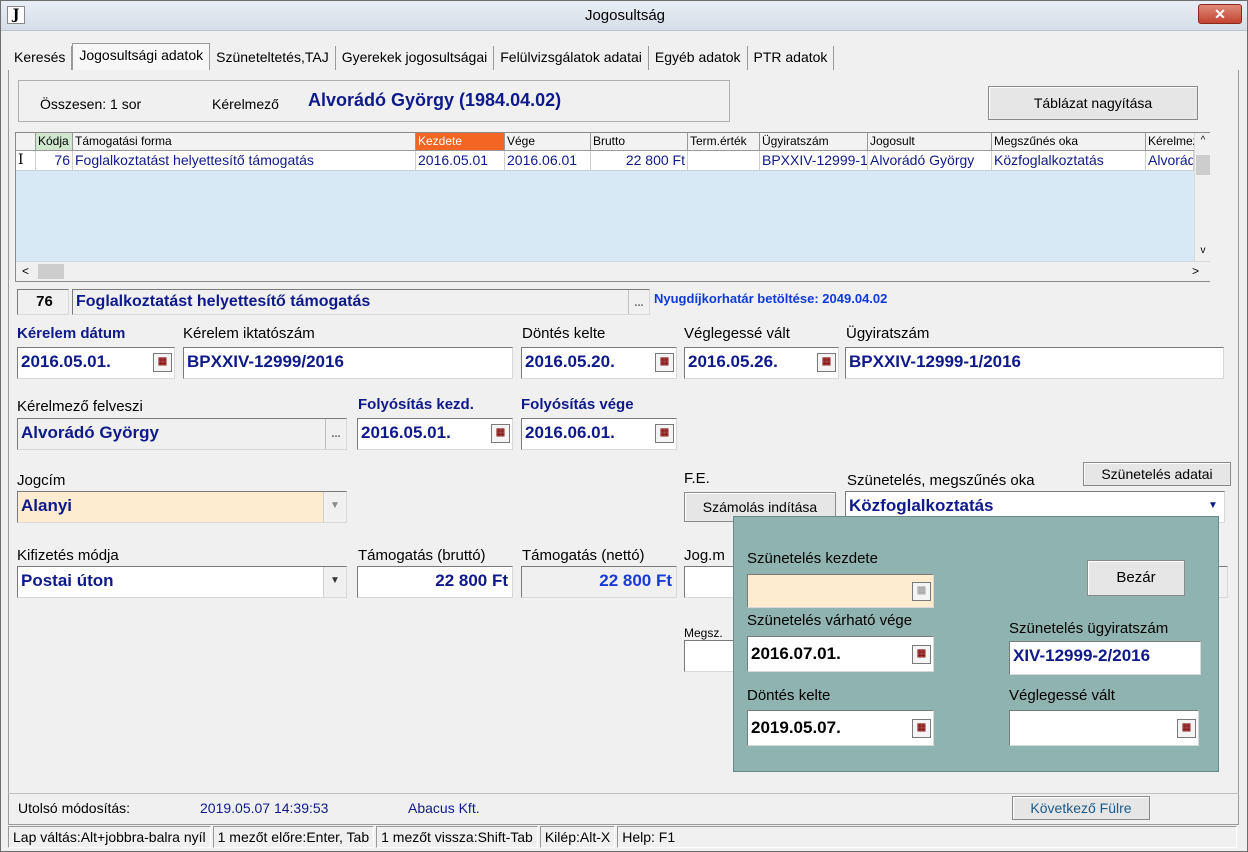 The image size is (1248, 852). I want to click on tab-egyeb-adatok: Egyéb adatok, so click(698, 58).